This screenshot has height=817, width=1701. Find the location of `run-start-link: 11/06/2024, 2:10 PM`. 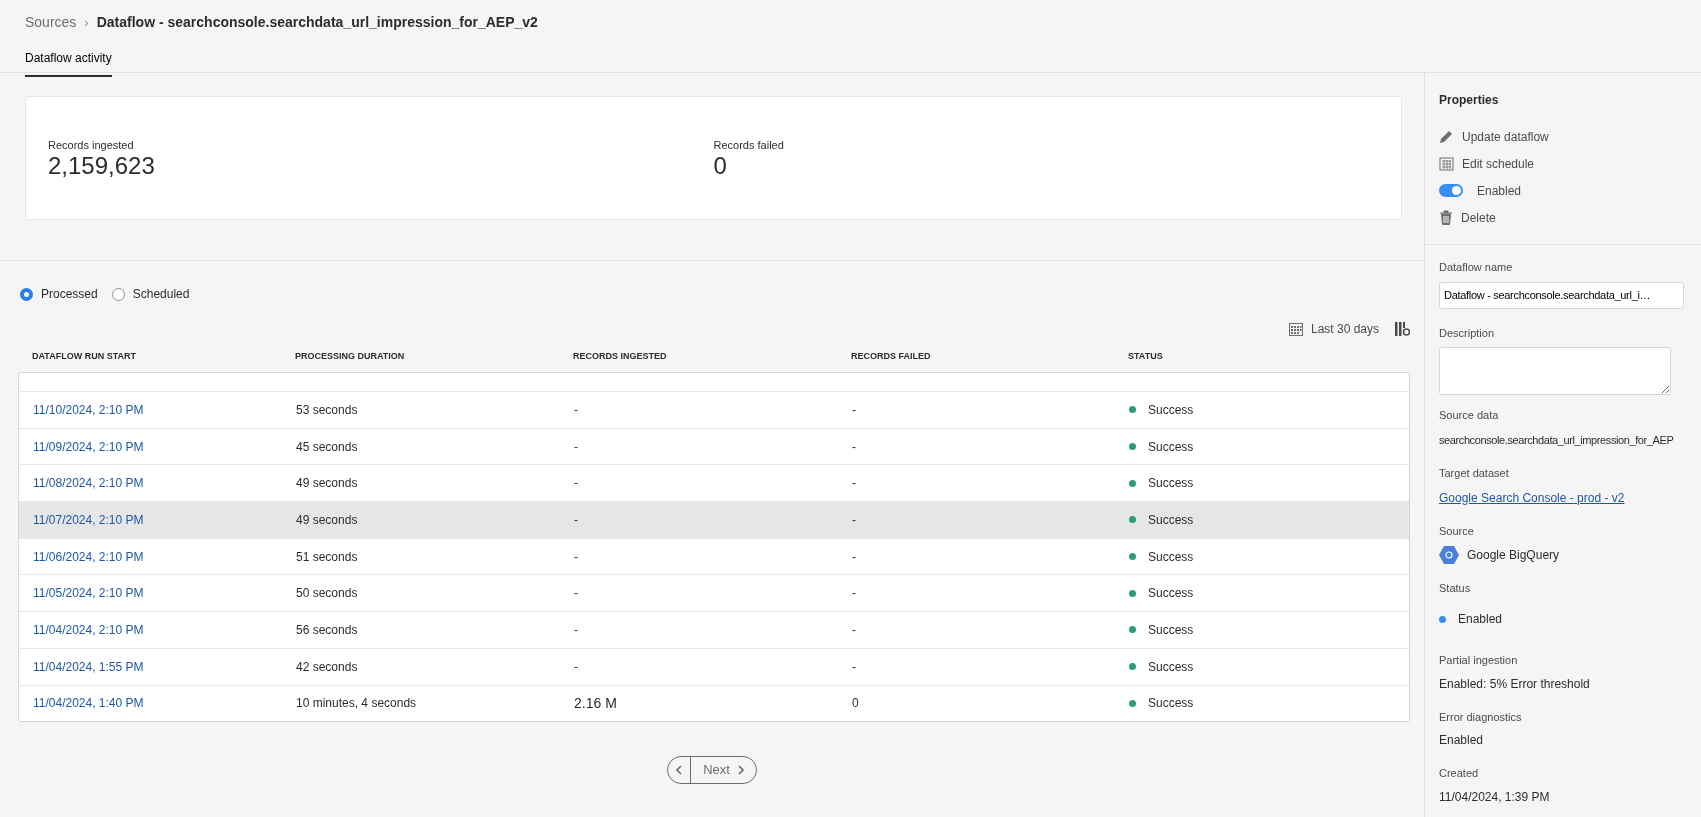

run-start-link: 11/06/2024, 2:10 PM is located at coordinates (157, 556).